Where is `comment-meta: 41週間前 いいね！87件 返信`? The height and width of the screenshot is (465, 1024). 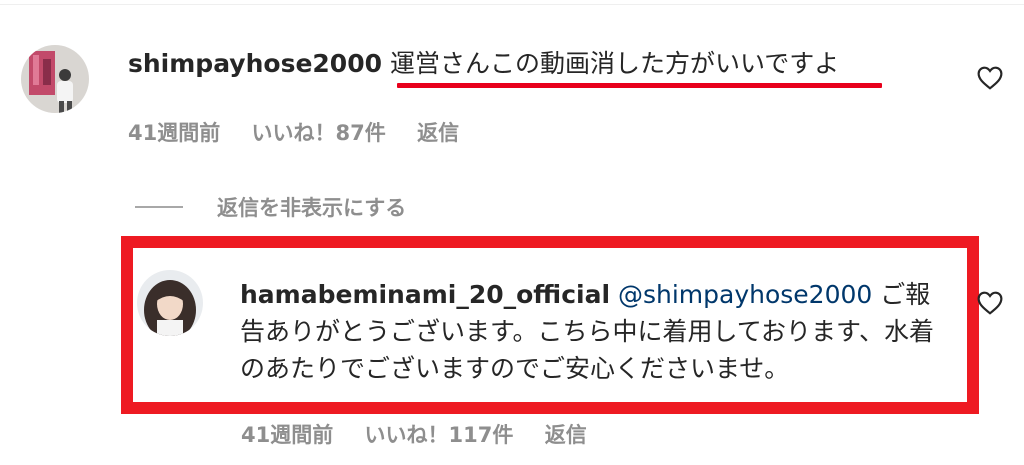
comment-meta: 41週間前 いいね！87件 返信 is located at coordinates (305, 133).